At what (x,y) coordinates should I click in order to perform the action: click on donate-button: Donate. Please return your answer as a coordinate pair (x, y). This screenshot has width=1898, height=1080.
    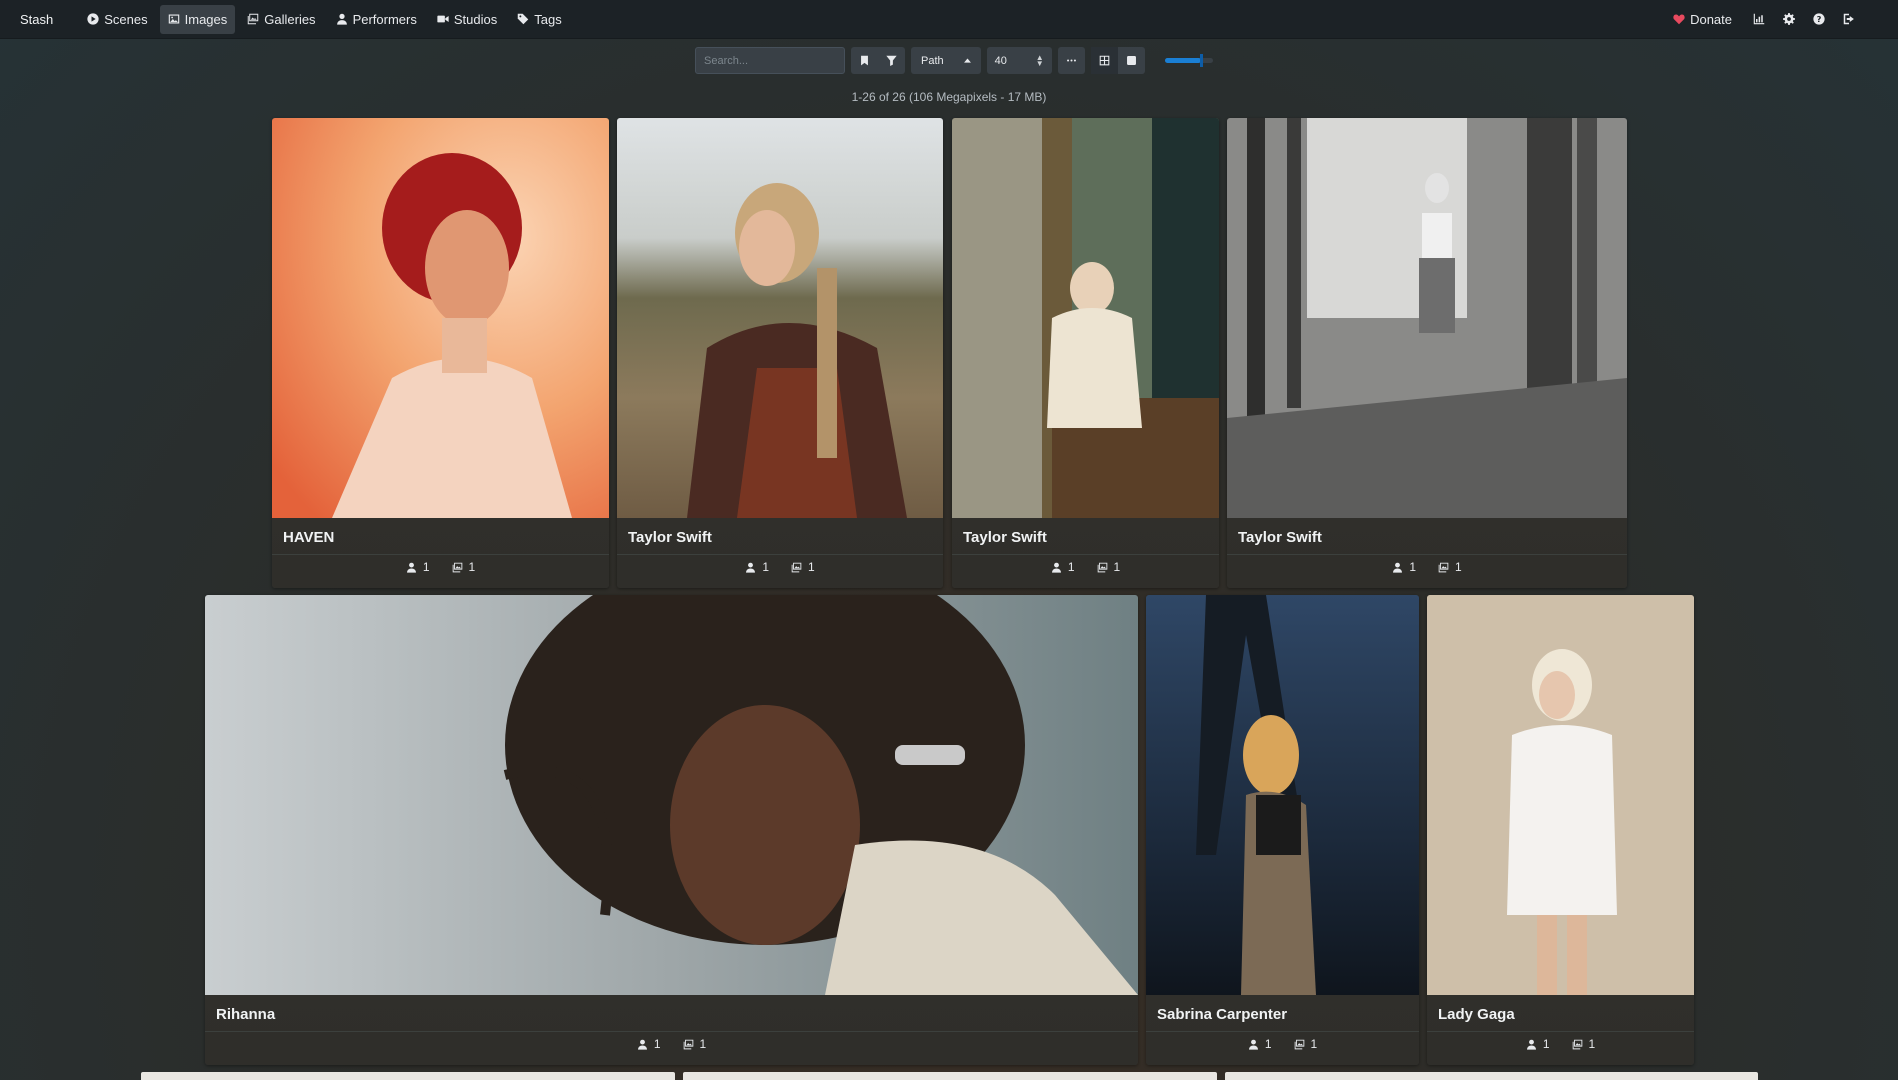
    Looking at the image, I should click on (1702, 19).